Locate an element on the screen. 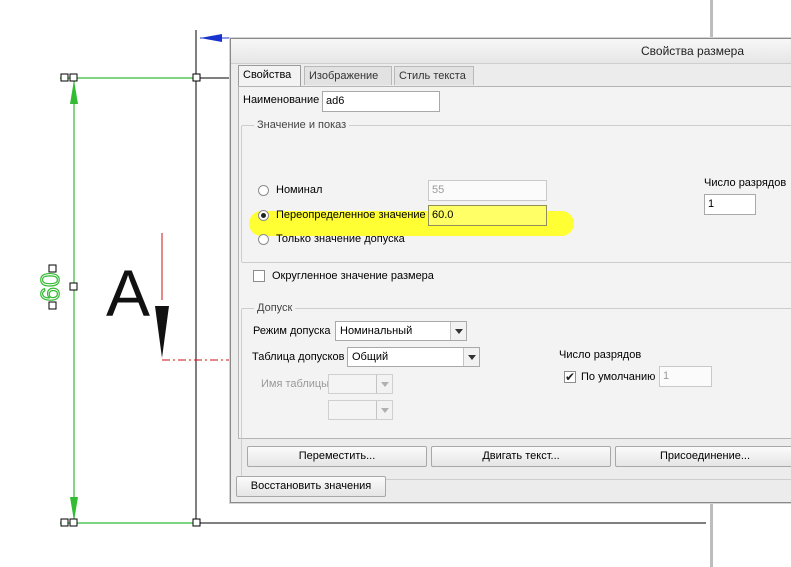 This screenshot has height=567, width=791. table-name-select is located at coordinates (360, 384).